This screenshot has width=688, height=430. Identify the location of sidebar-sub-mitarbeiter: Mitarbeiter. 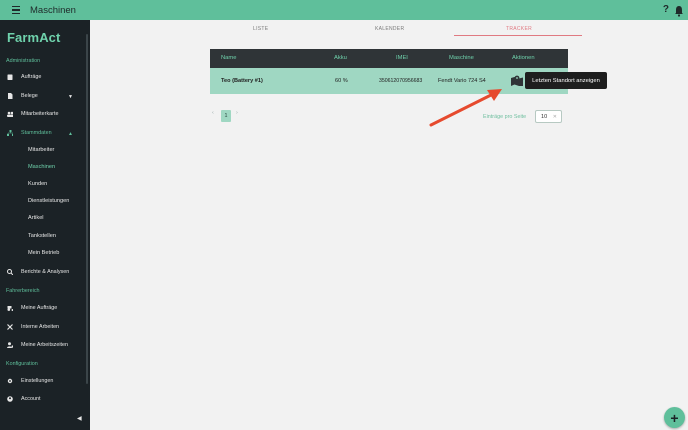
(41, 150).